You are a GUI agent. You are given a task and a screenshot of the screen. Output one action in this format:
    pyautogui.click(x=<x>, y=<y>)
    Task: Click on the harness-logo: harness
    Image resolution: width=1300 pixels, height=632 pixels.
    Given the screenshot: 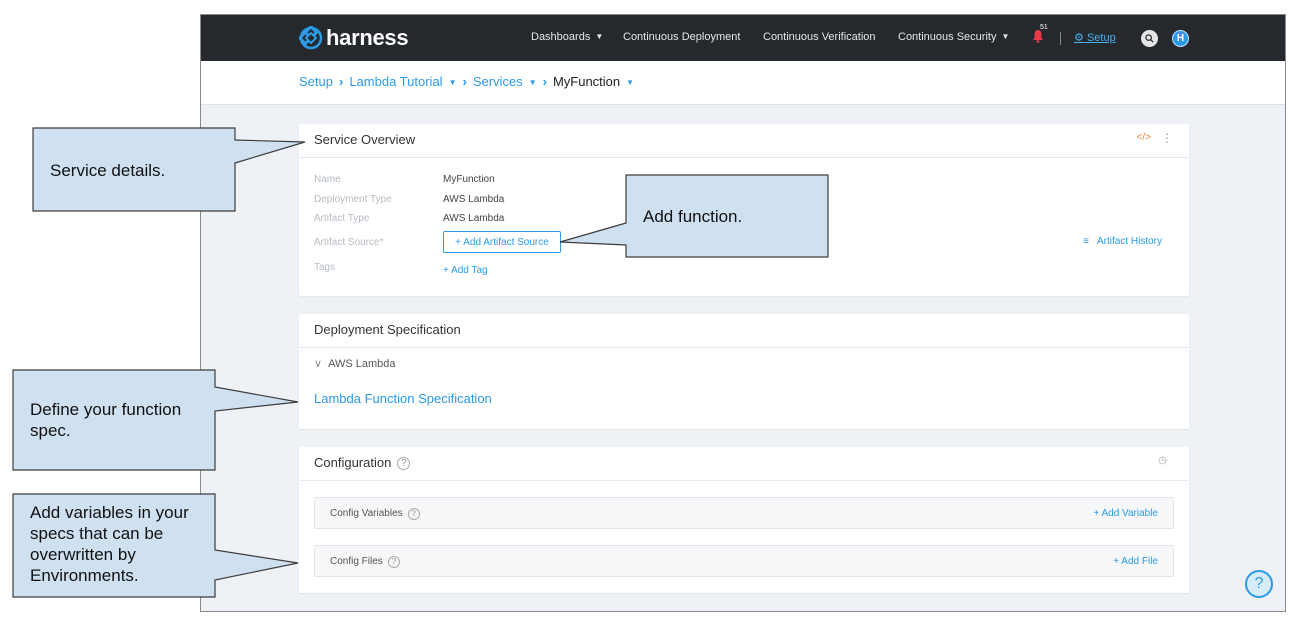 What is the action you would take?
    pyautogui.click(x=354, y=38)
    